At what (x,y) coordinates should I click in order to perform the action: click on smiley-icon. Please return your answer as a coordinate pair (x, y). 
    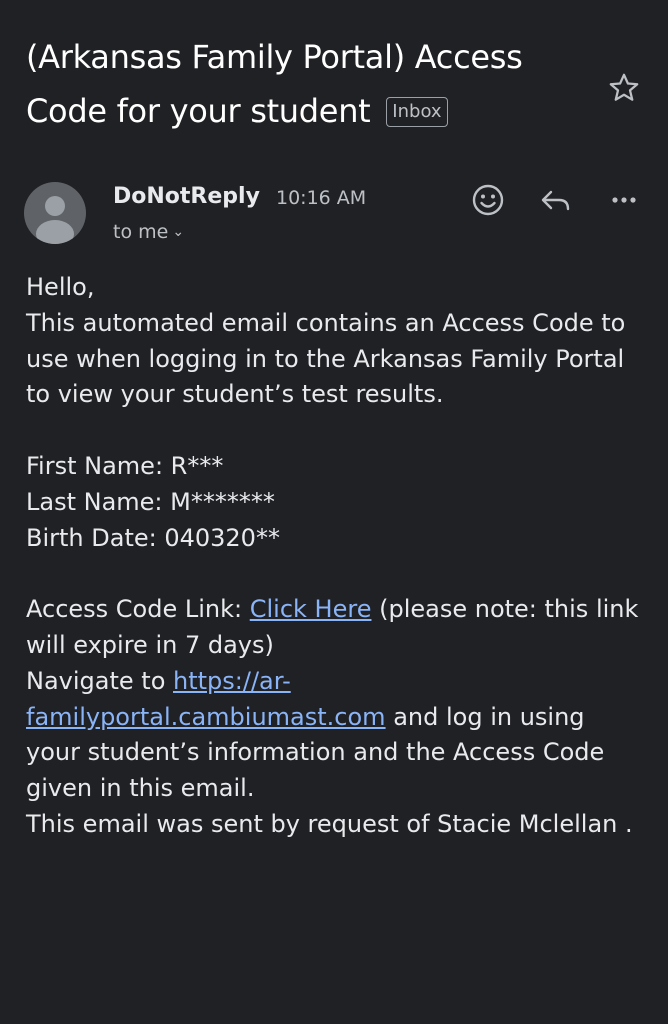
    Looking at the image, I should click on (488, 200).